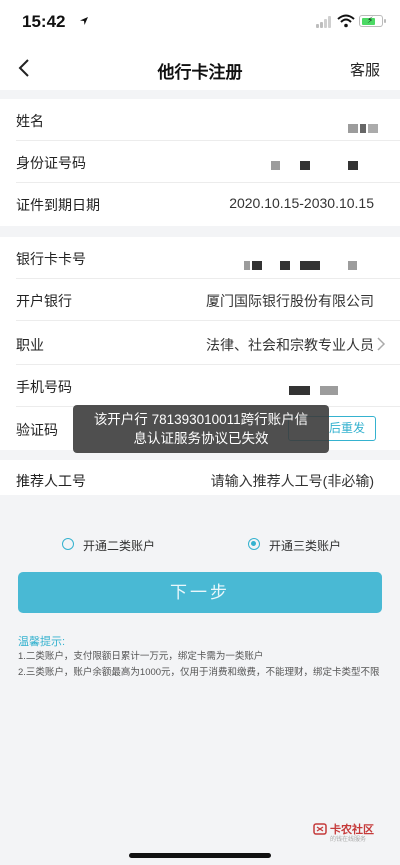 The width and height of the screenshot is (400, 865). I want to click on page-title: 他行卡注册, so click(200, 72).